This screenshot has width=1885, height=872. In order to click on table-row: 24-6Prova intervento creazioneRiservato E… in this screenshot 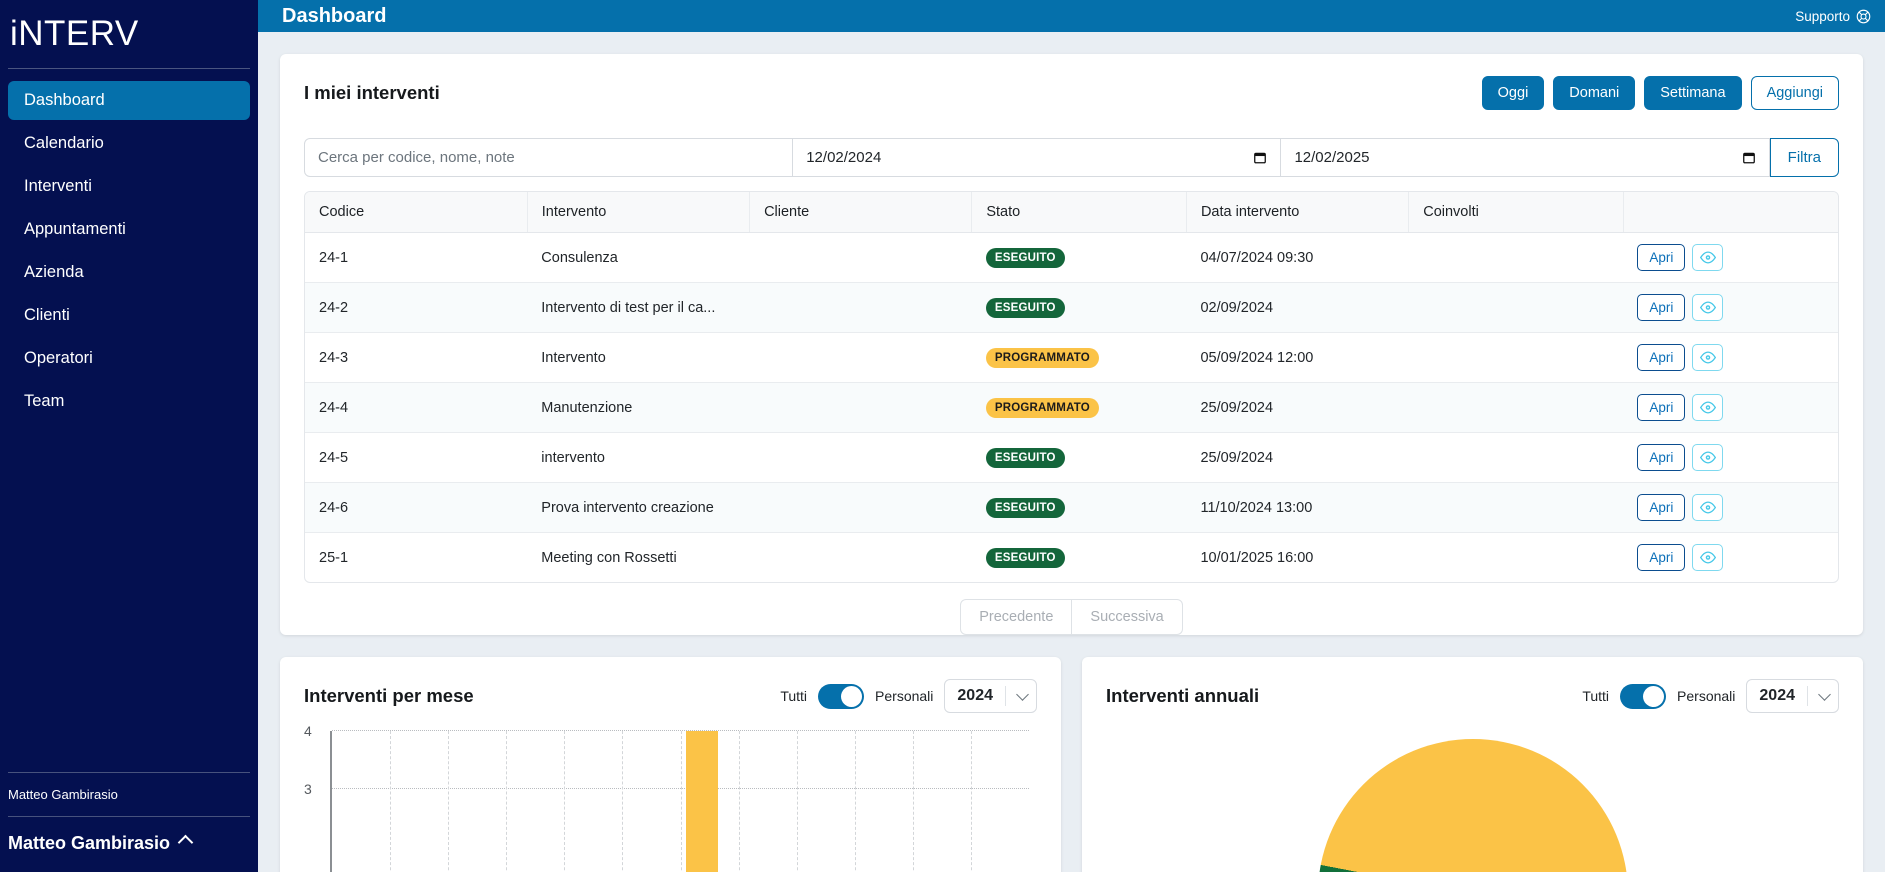, I will do `click(1071, 507)`.